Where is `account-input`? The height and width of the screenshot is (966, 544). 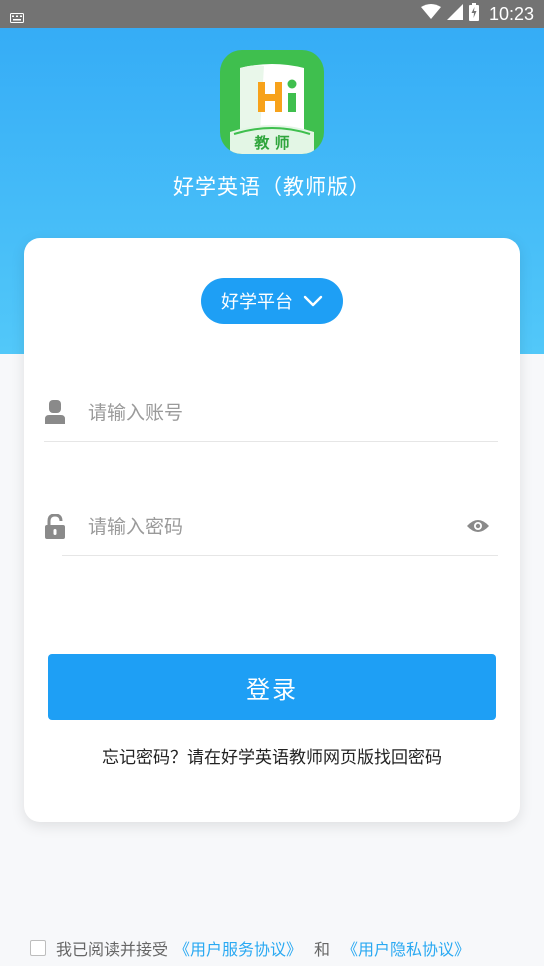 account-input is located at coordinates (268, 413).